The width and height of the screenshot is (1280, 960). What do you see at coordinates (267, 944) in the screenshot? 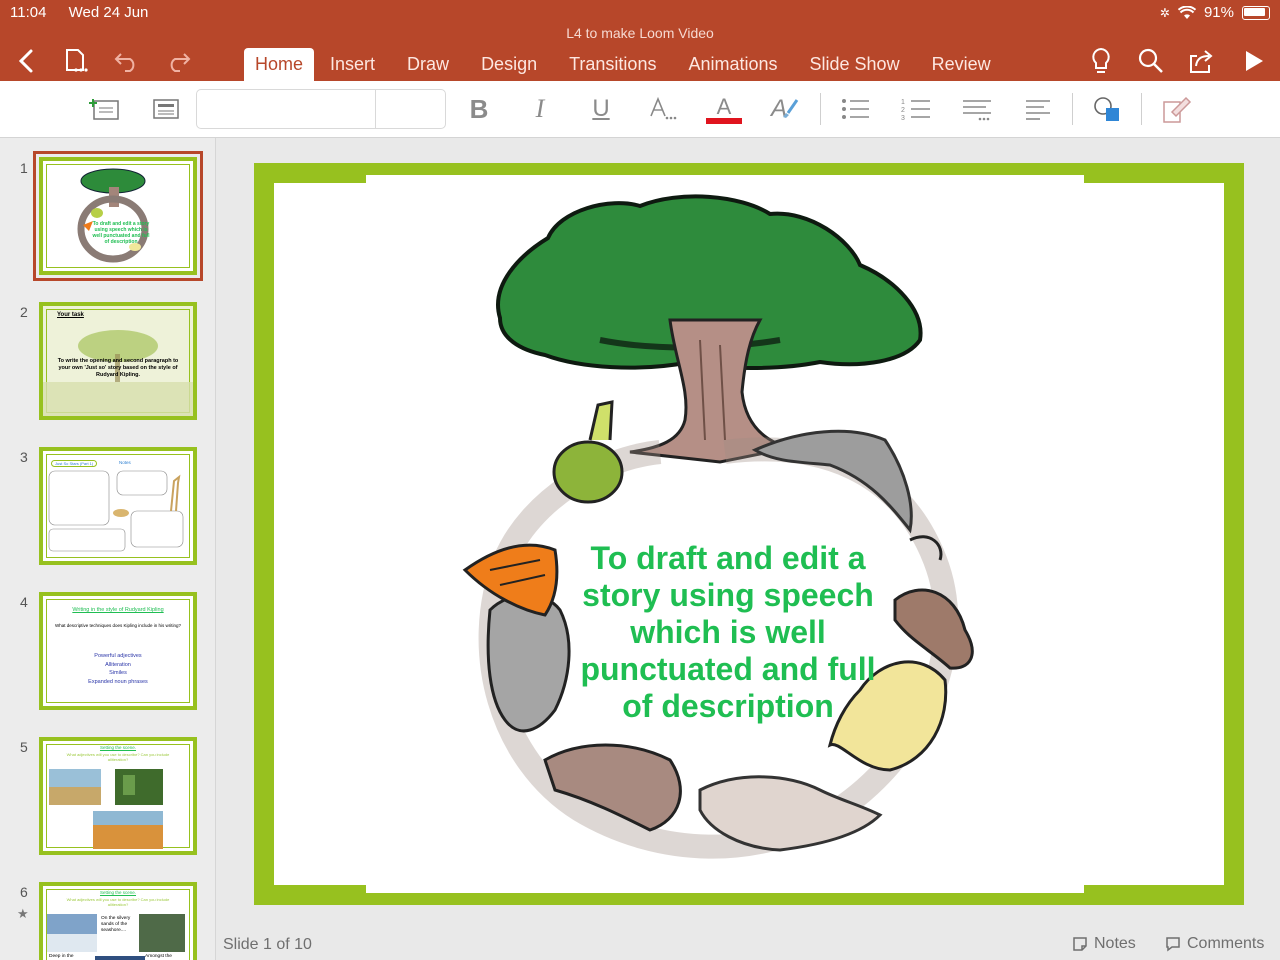
I see `slide-counter: Slide 1 of 10` at bounding box center [267, 944].